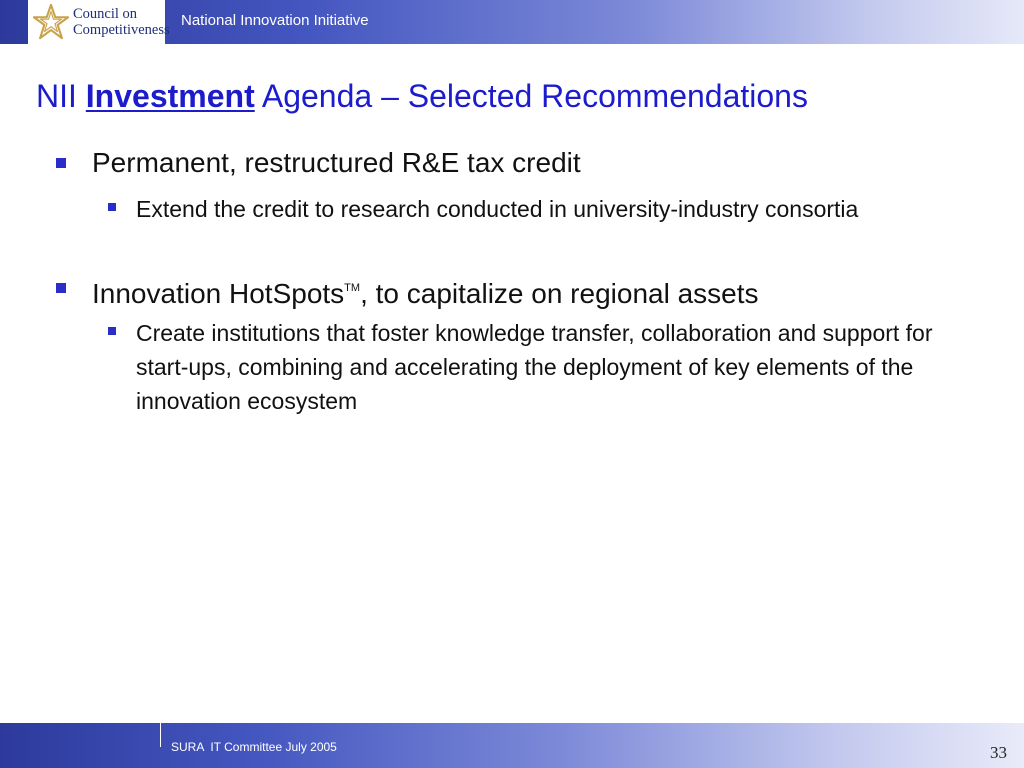 The image size is (1024, 768). Describe the element at coordinates (531, 96) in the screenshot. I see `slide-title-suffix: Agenda – Selected Recommendations` at that location.